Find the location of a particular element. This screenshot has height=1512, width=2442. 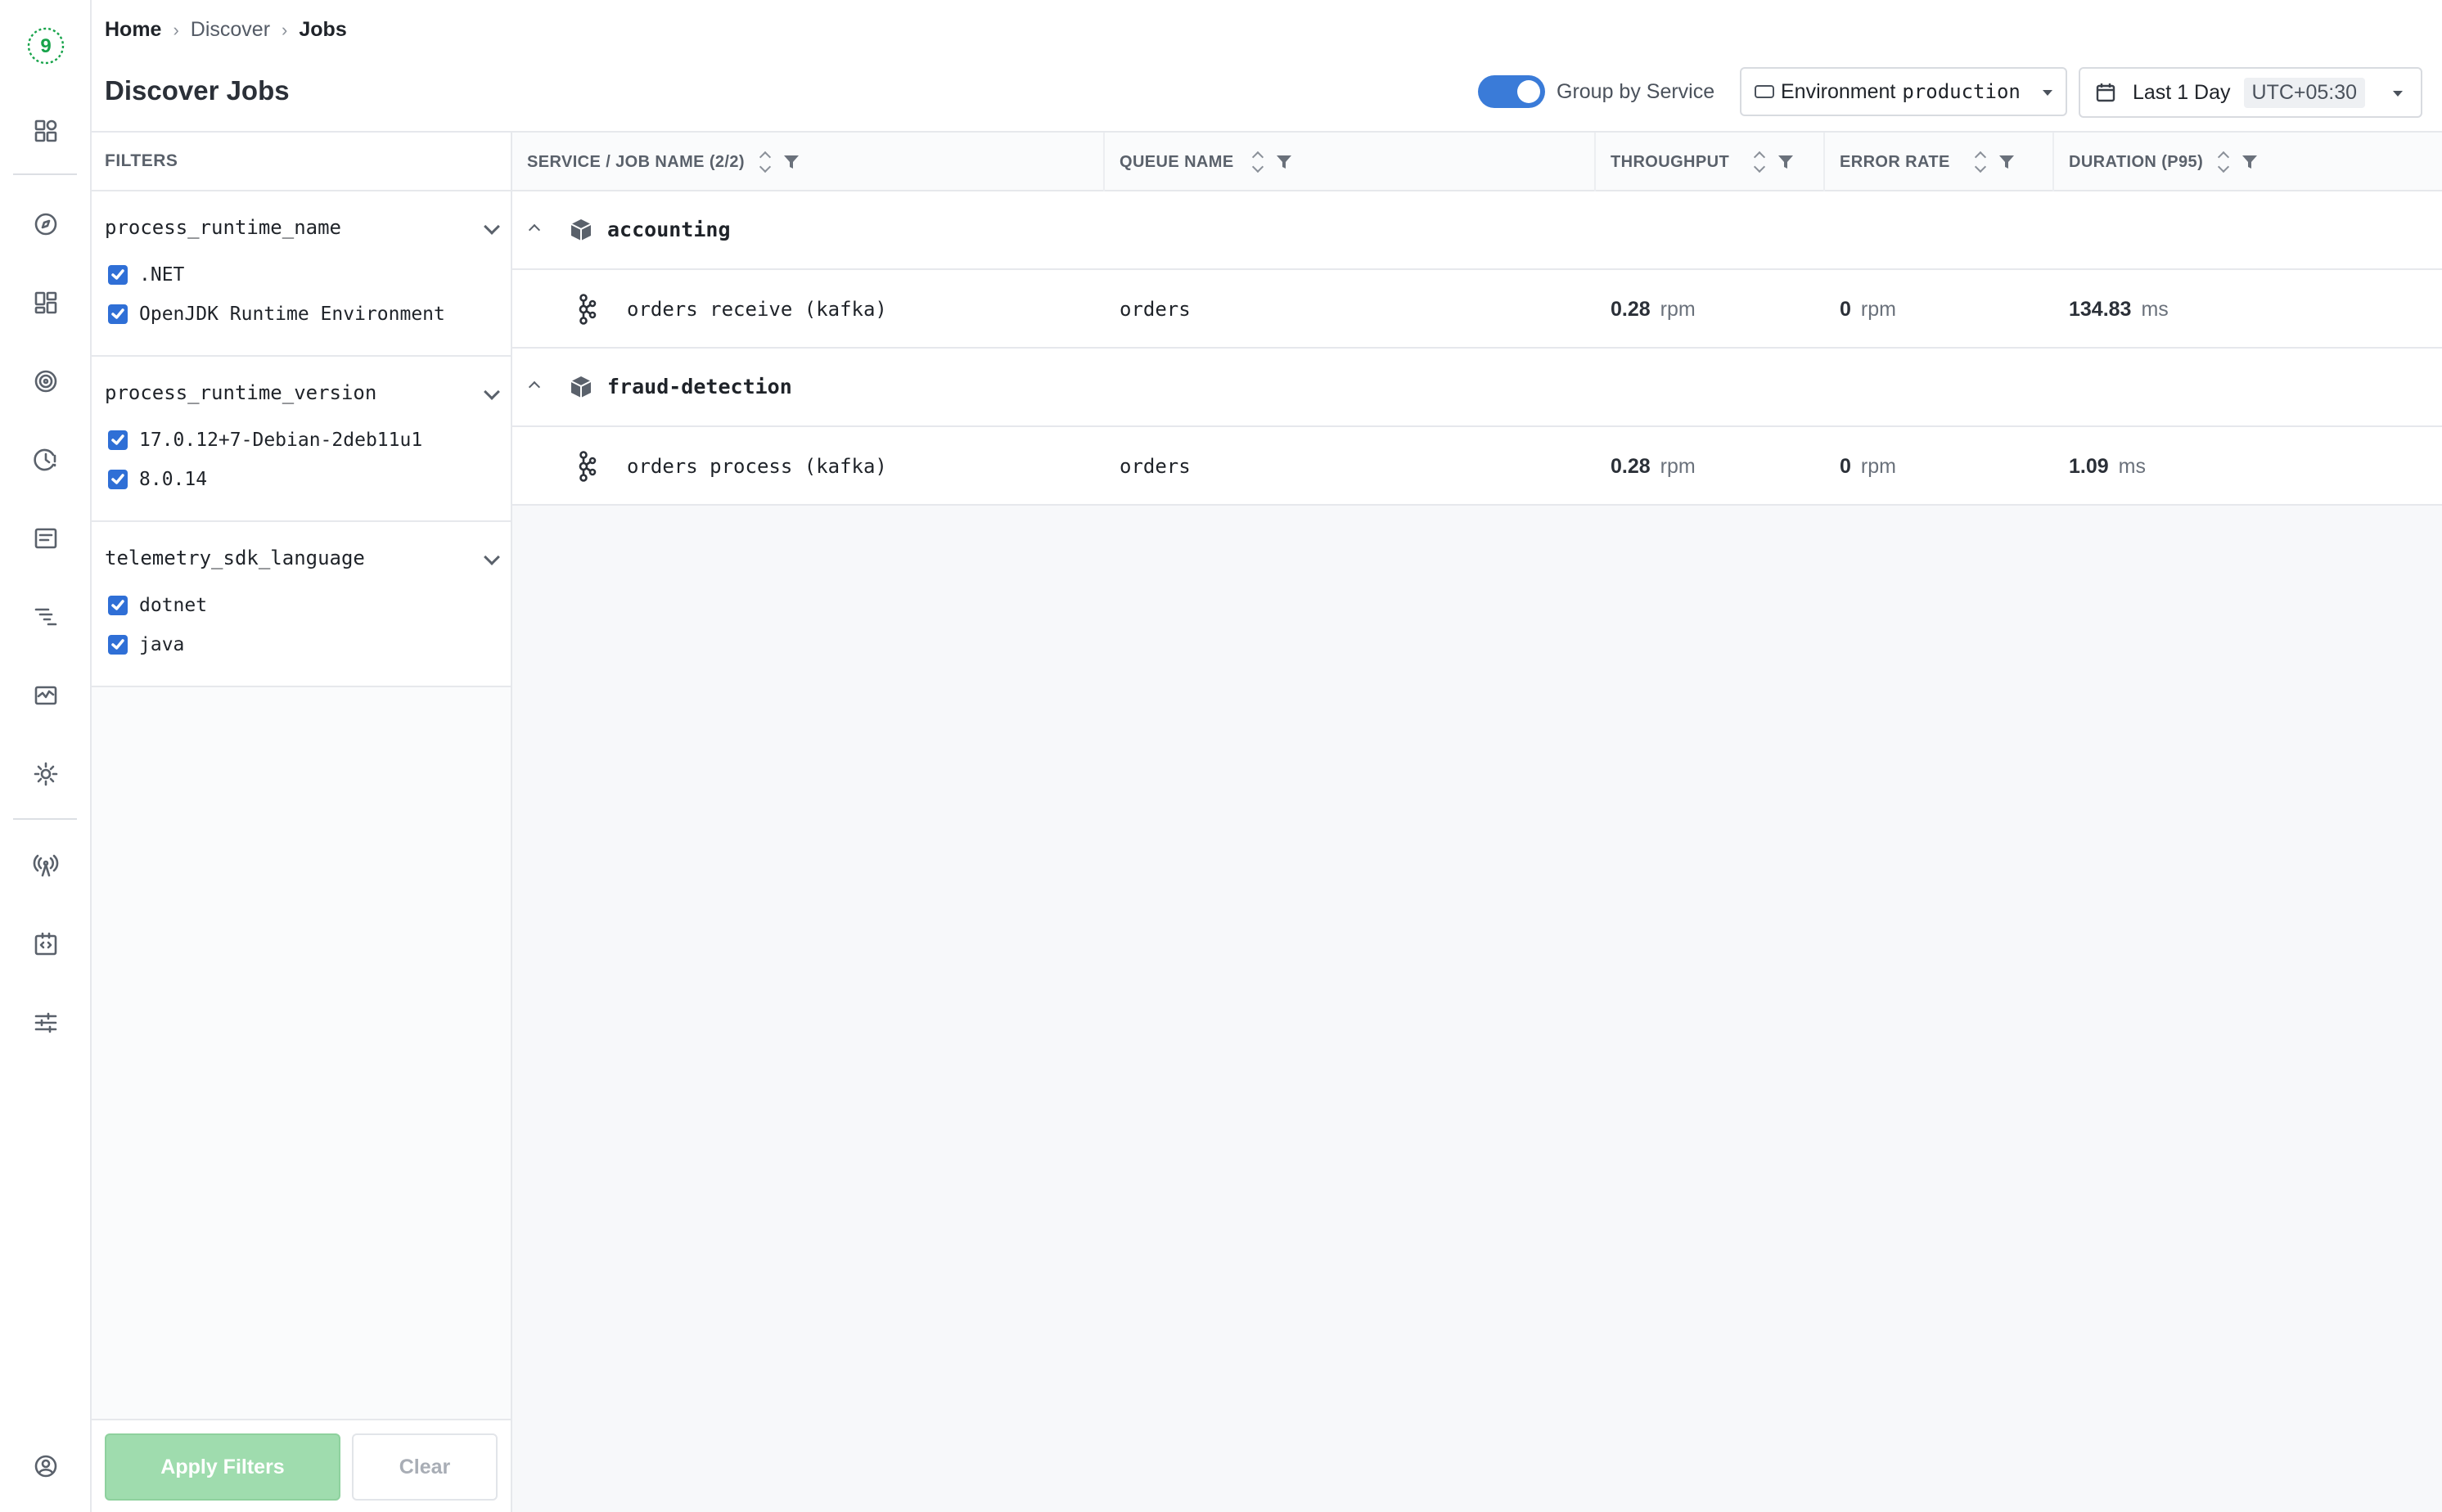

sliders-icon is located at coordinates (46, 1023).